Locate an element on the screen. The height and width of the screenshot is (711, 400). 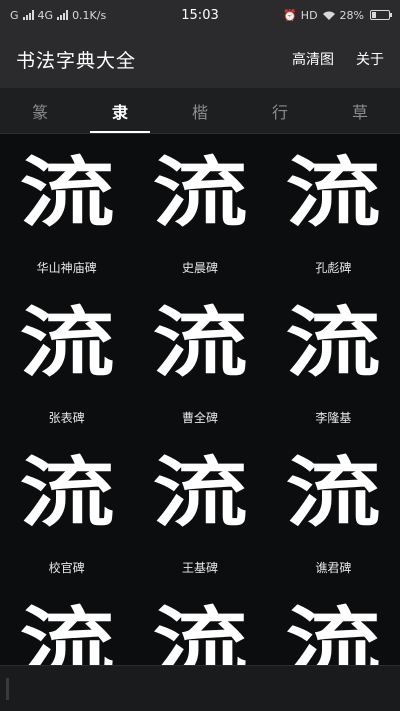
carrier-indicator: G is located at coordinates (14, 15).